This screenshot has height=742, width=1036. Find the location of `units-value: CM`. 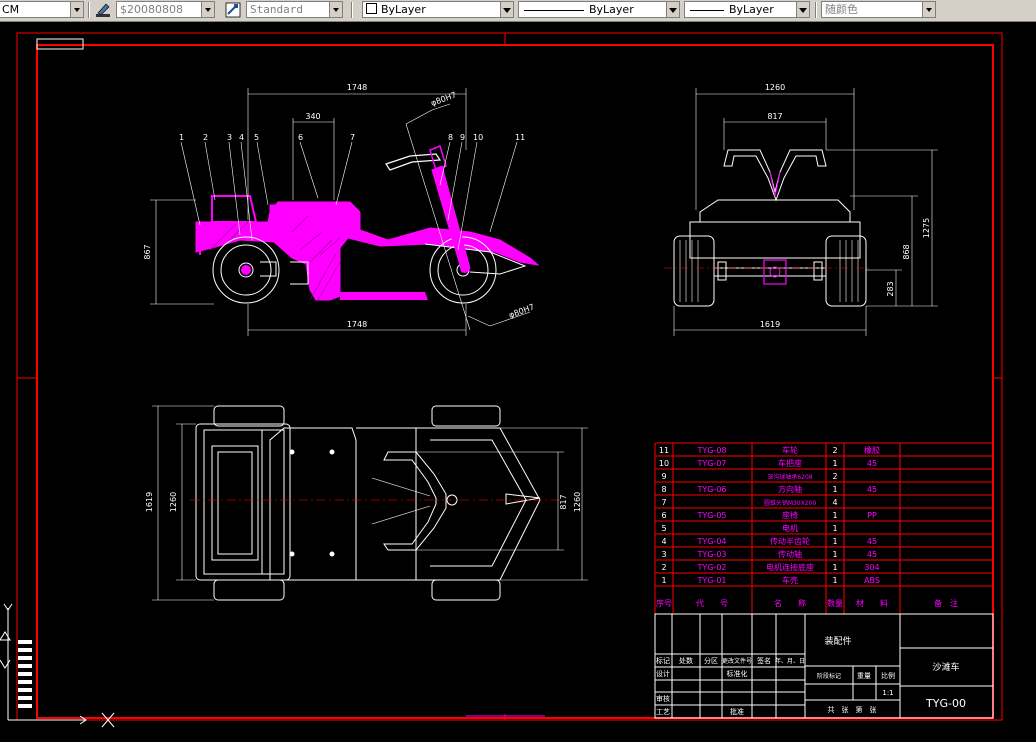

units-value: CM is located at coordinates (11, 9).